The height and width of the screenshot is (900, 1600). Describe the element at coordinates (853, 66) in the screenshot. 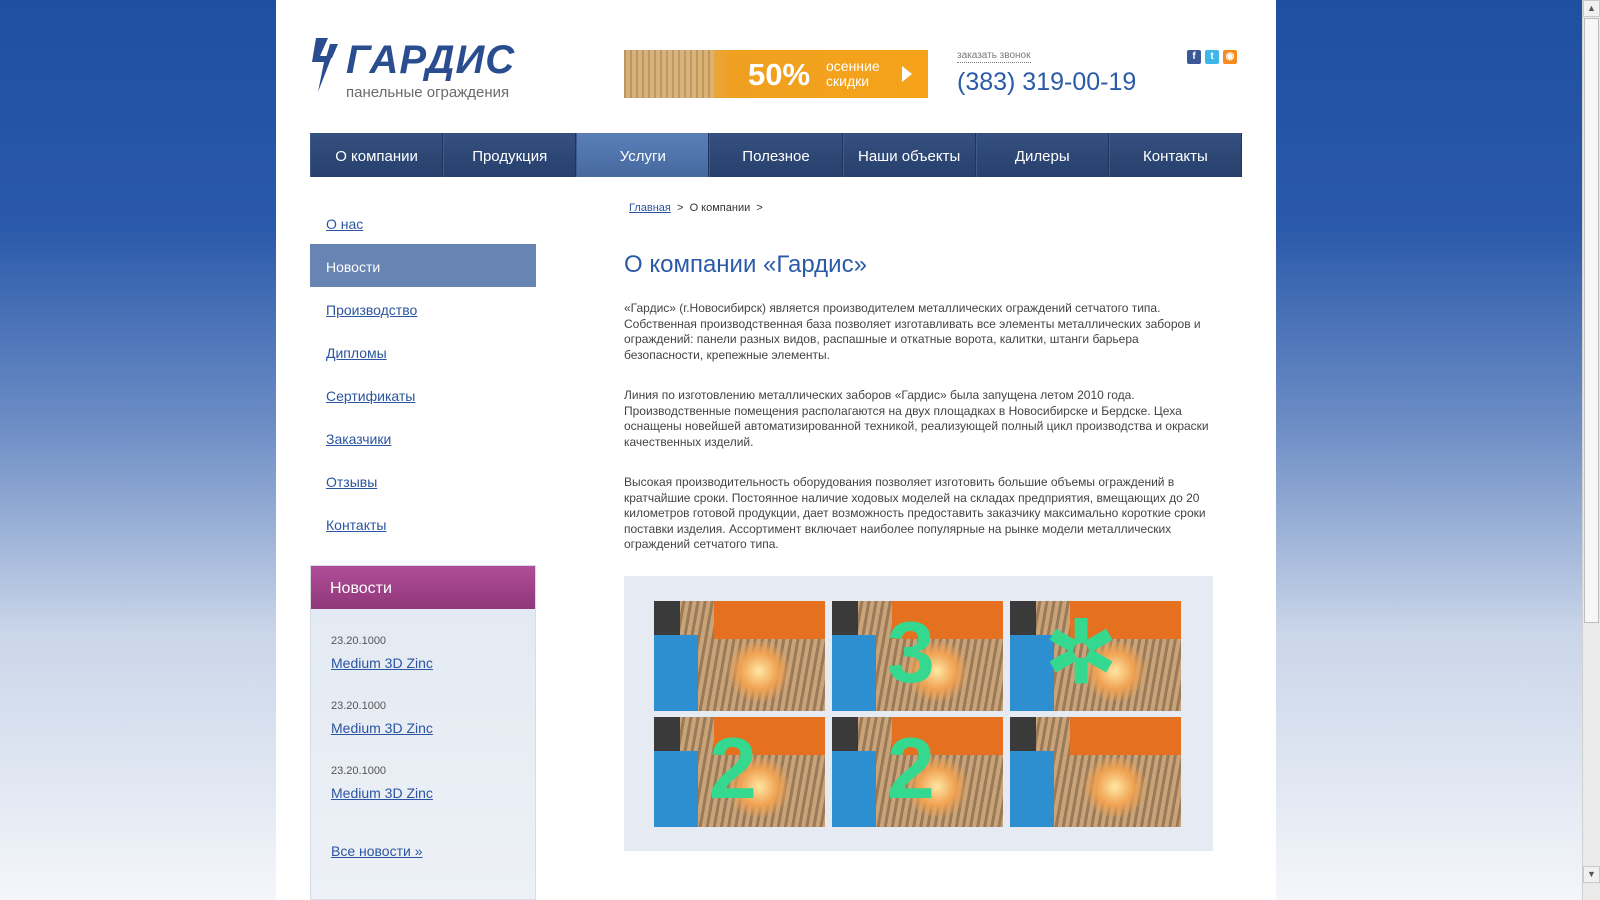

I see `promo-line-1: осенние` at that location.